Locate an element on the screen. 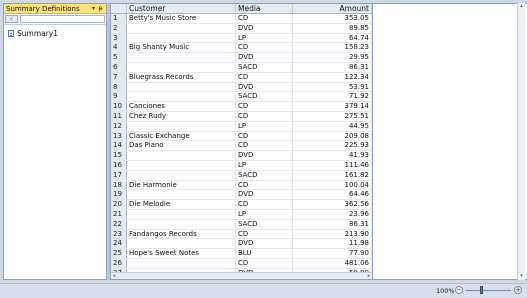 The height and width of the screenshot is (298, 527). vertical-scrollbar: ▴ ▾ is located at coordinates (521, 141).